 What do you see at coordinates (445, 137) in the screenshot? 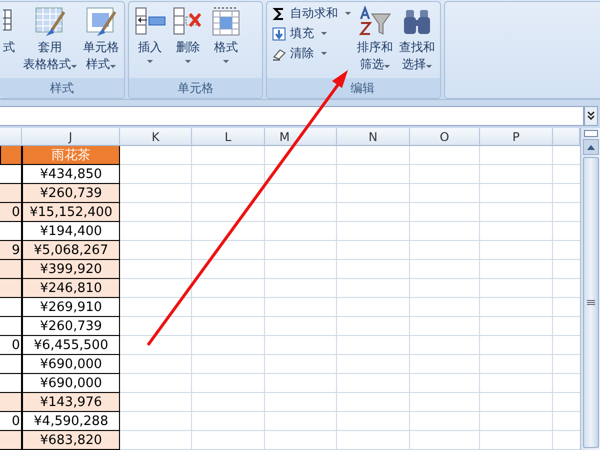
I see `column-header: O` at bounding box center [445, 137].